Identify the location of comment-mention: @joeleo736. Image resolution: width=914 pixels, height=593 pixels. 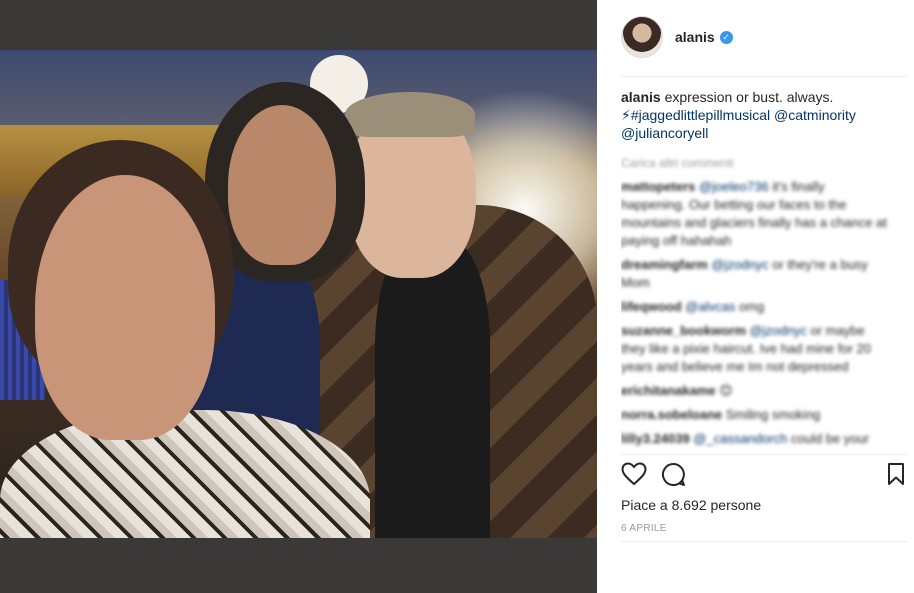
(734, 186).